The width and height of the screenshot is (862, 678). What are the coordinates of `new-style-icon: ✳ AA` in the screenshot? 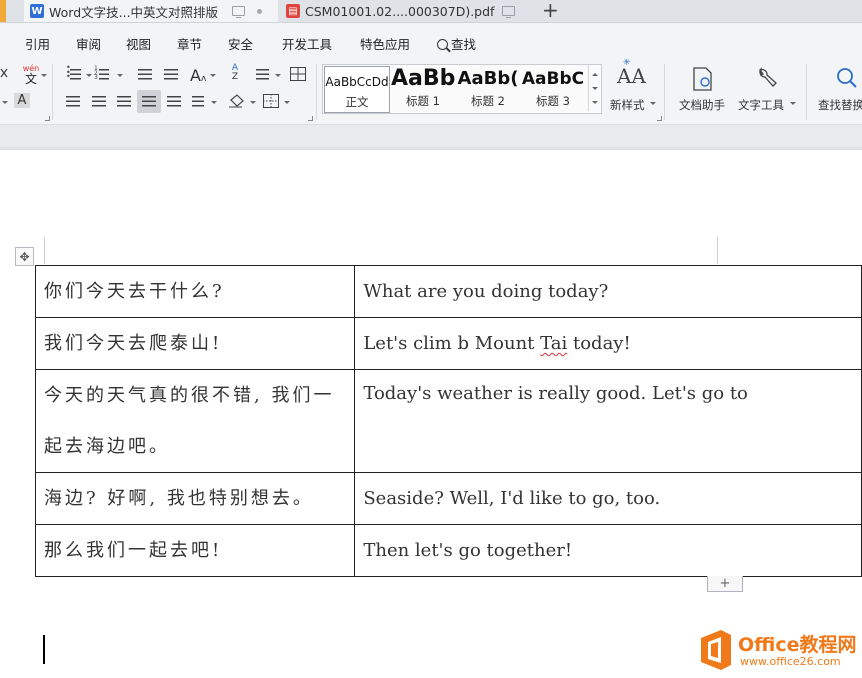 It's located at (631, 73).